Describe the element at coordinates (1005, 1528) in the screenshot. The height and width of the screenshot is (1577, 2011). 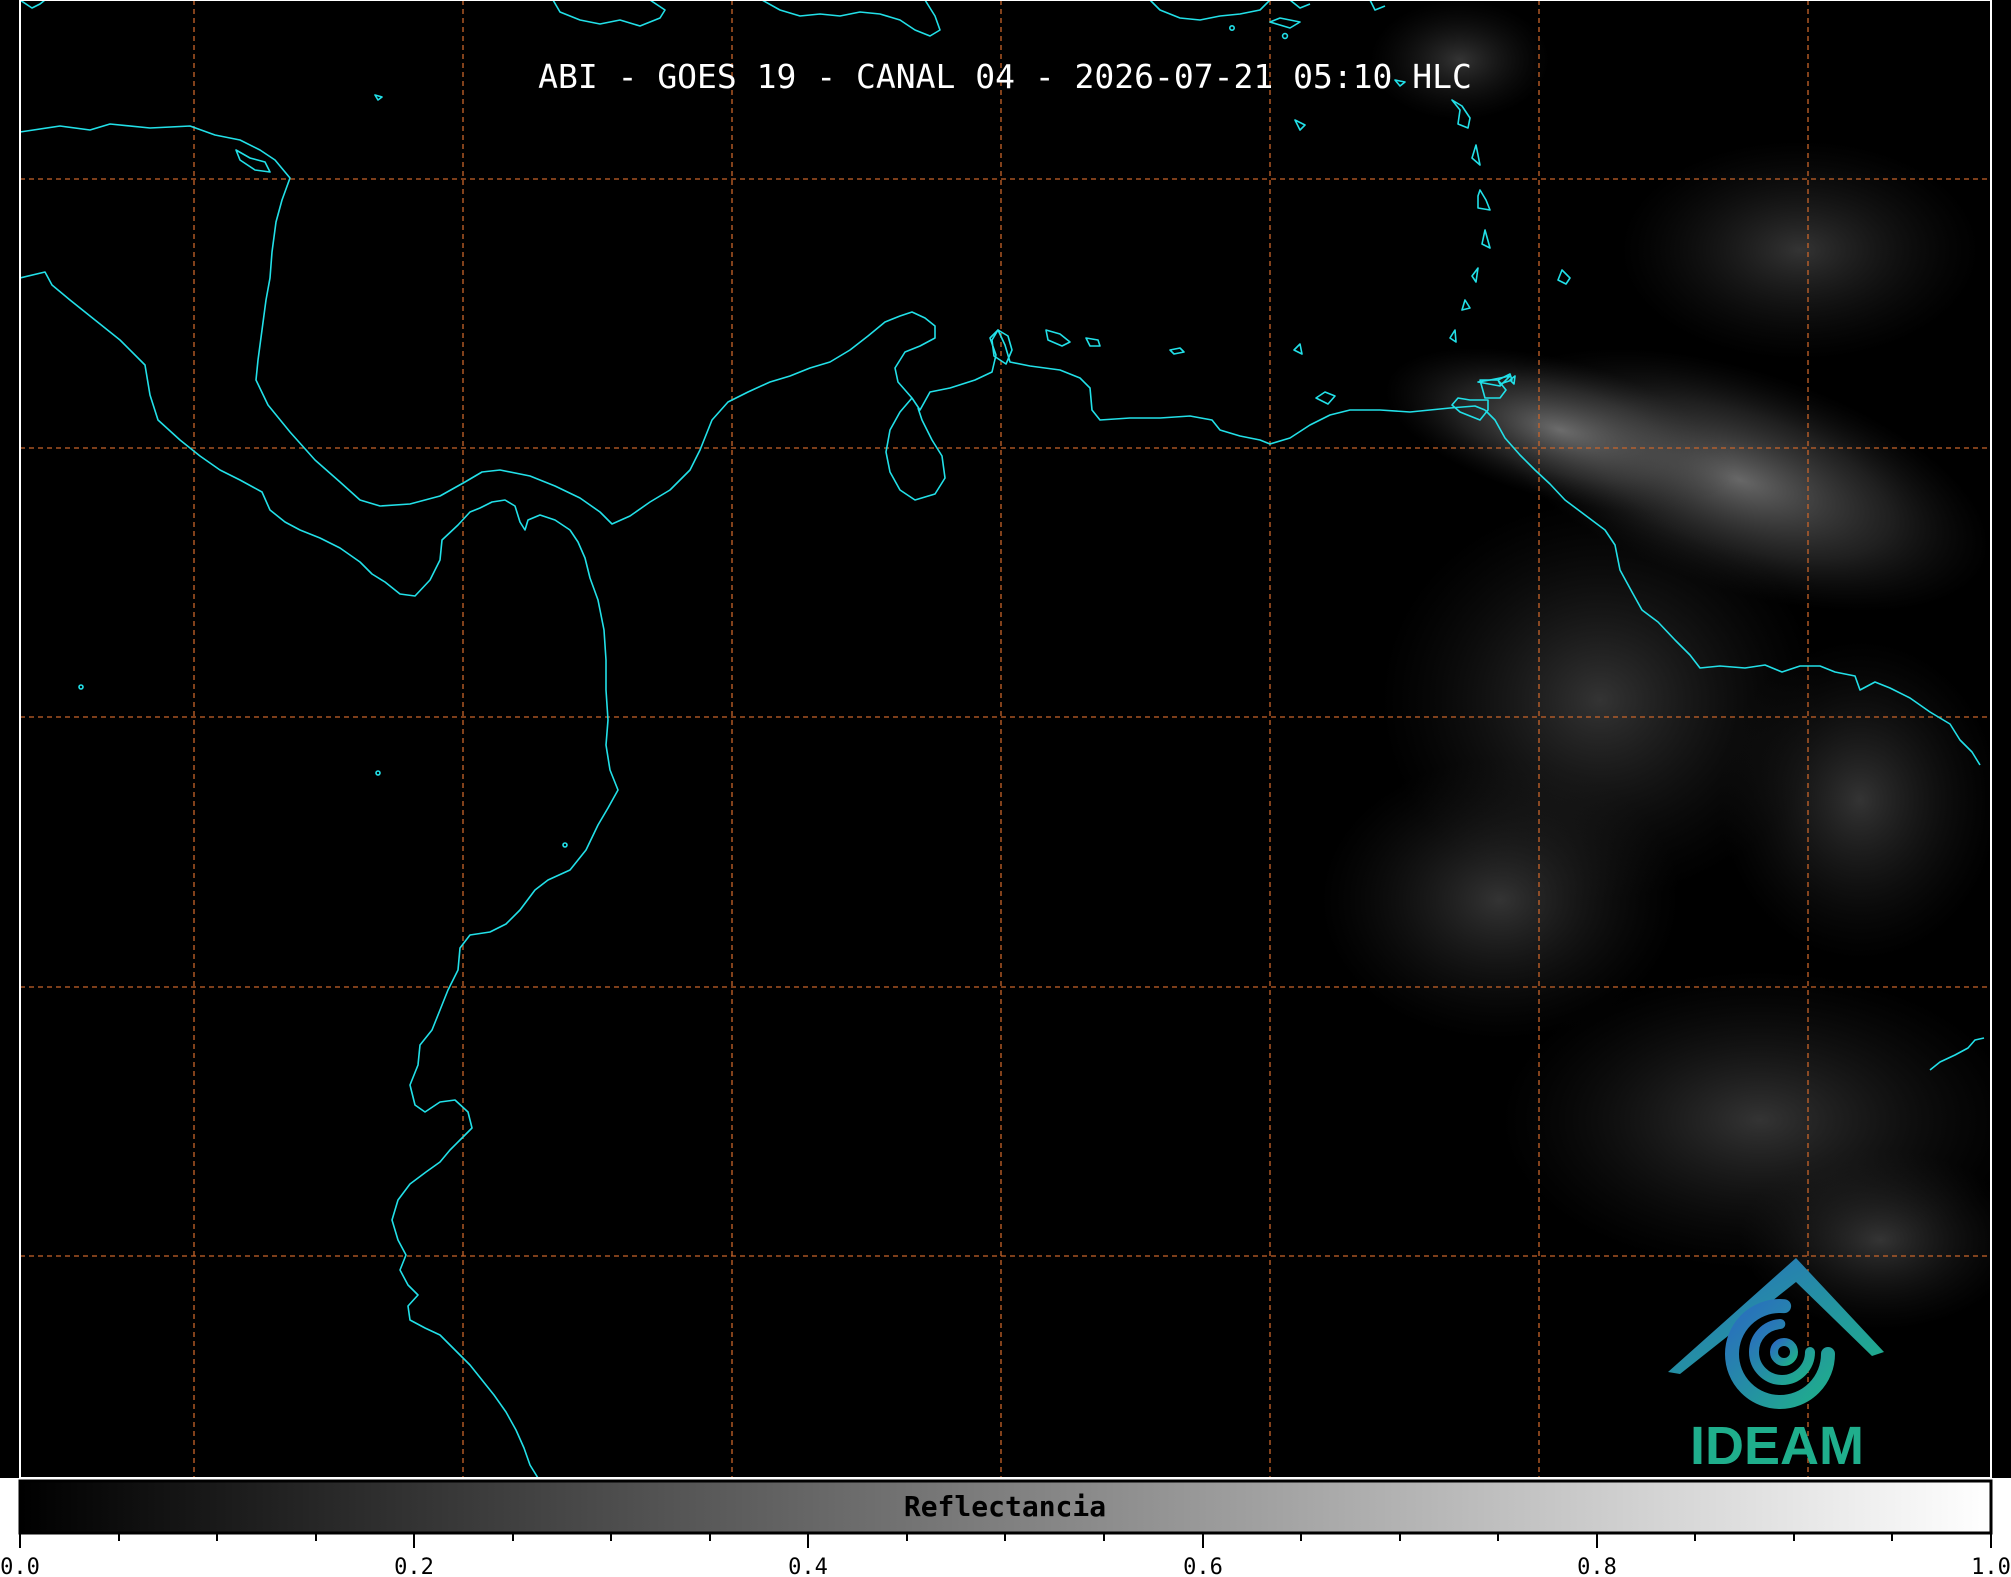
I see `colorbar: Reflectancia 0.0 0.2 0.4 0.6 0.8 1.0` at that location.